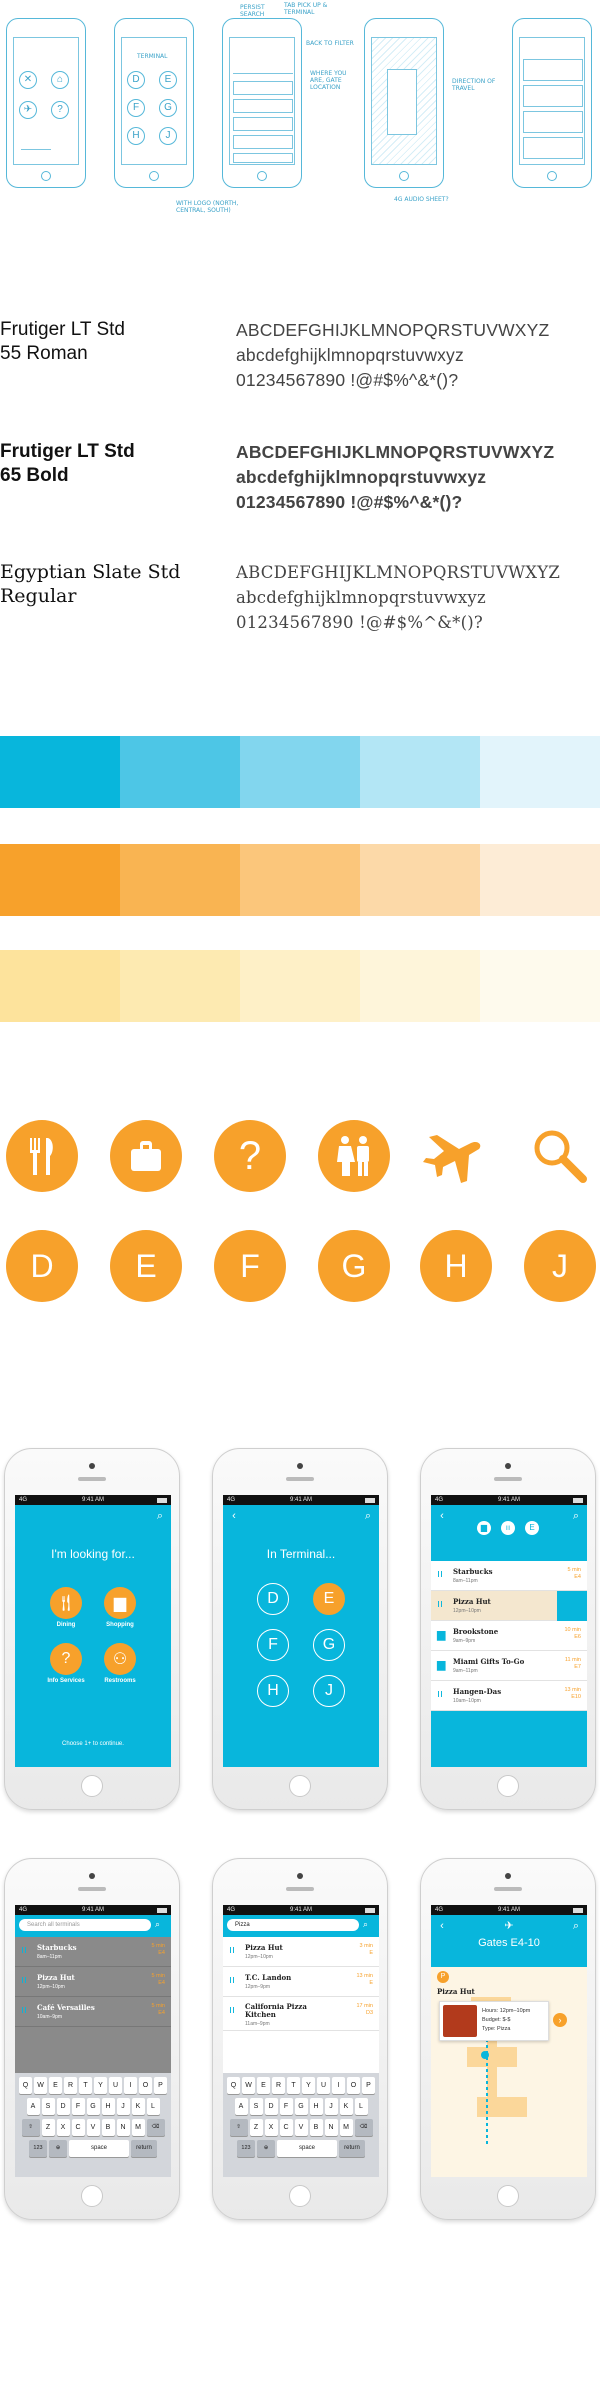 The image size is (600, 2400). Describe the element at coordinates (93, 1982) in the screenshot. I see `list-item: ıı Pizza Hut 12pm–10pm 5 min E4` at that location.